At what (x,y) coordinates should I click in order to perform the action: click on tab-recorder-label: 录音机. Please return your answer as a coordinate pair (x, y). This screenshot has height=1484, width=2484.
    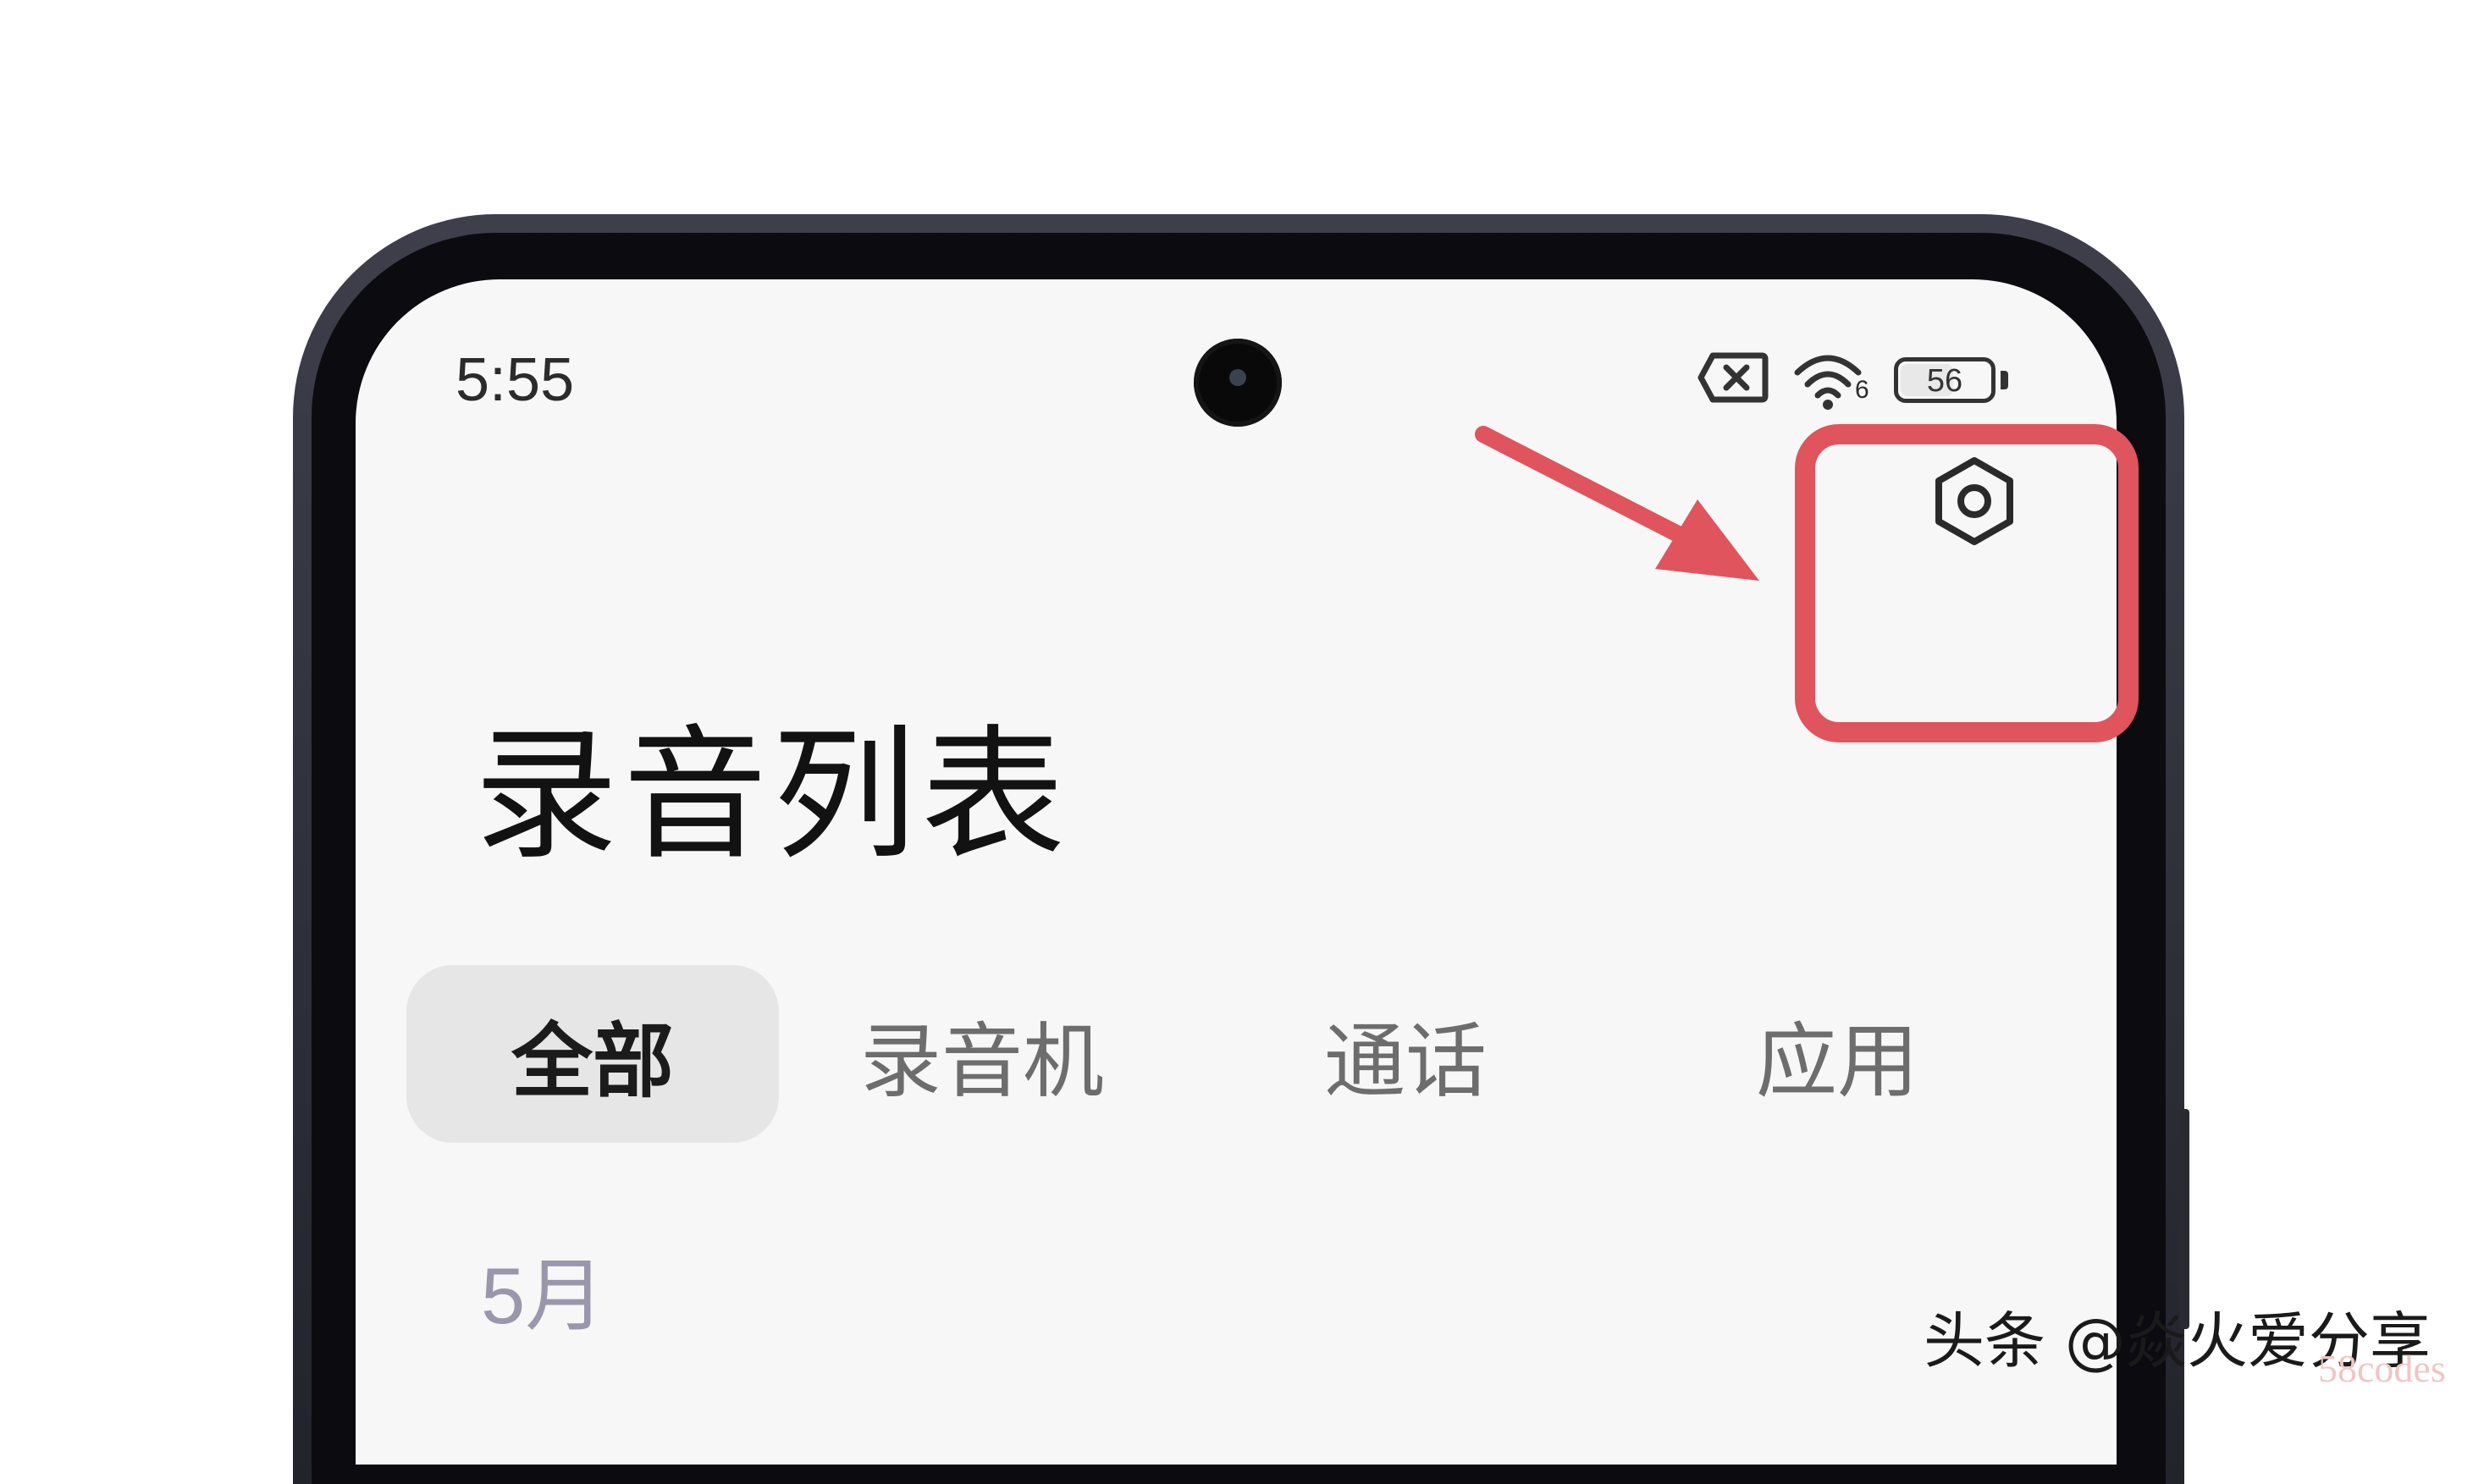
    Looking at the image, I should click on (982, 1061).